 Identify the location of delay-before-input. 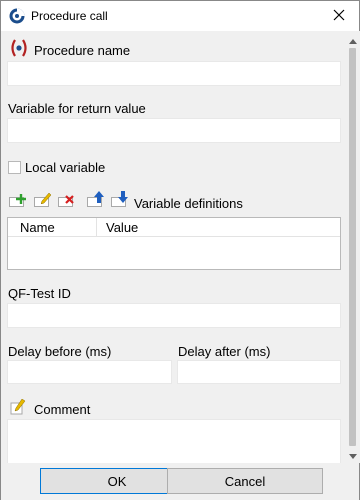
(89, 372).